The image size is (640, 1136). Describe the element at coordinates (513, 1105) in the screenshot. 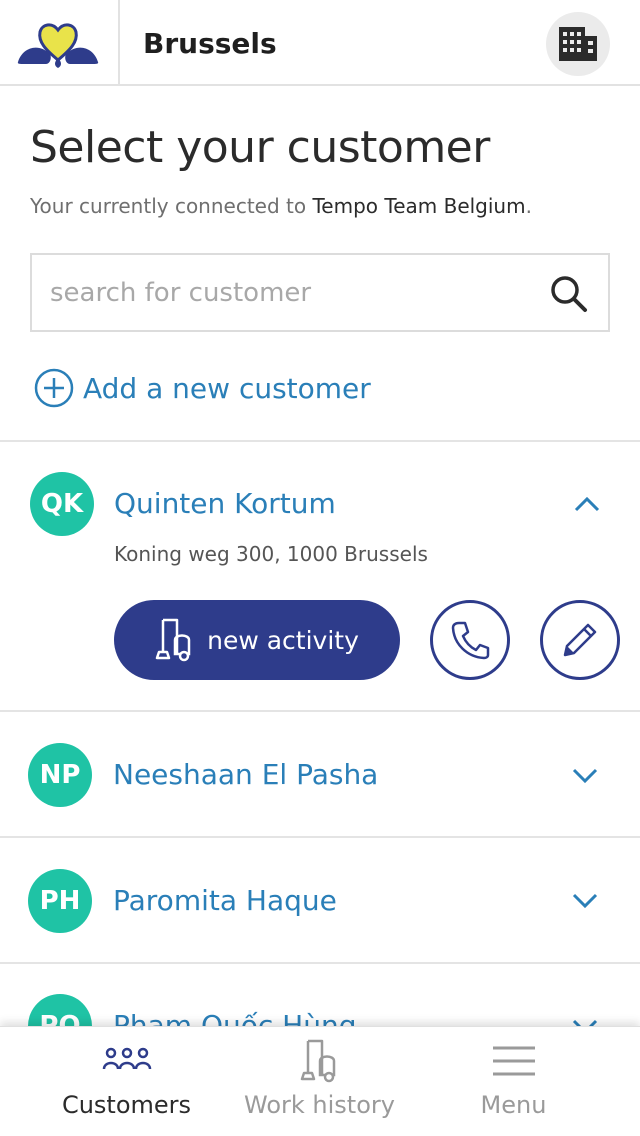

I see `nav-menu-label: Menu` at that location.